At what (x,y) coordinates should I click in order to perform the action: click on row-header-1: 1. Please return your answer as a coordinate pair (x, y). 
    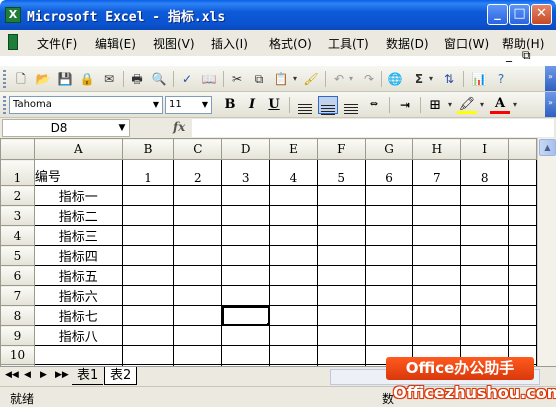
    Looking at the image, I should click on (17, 172).